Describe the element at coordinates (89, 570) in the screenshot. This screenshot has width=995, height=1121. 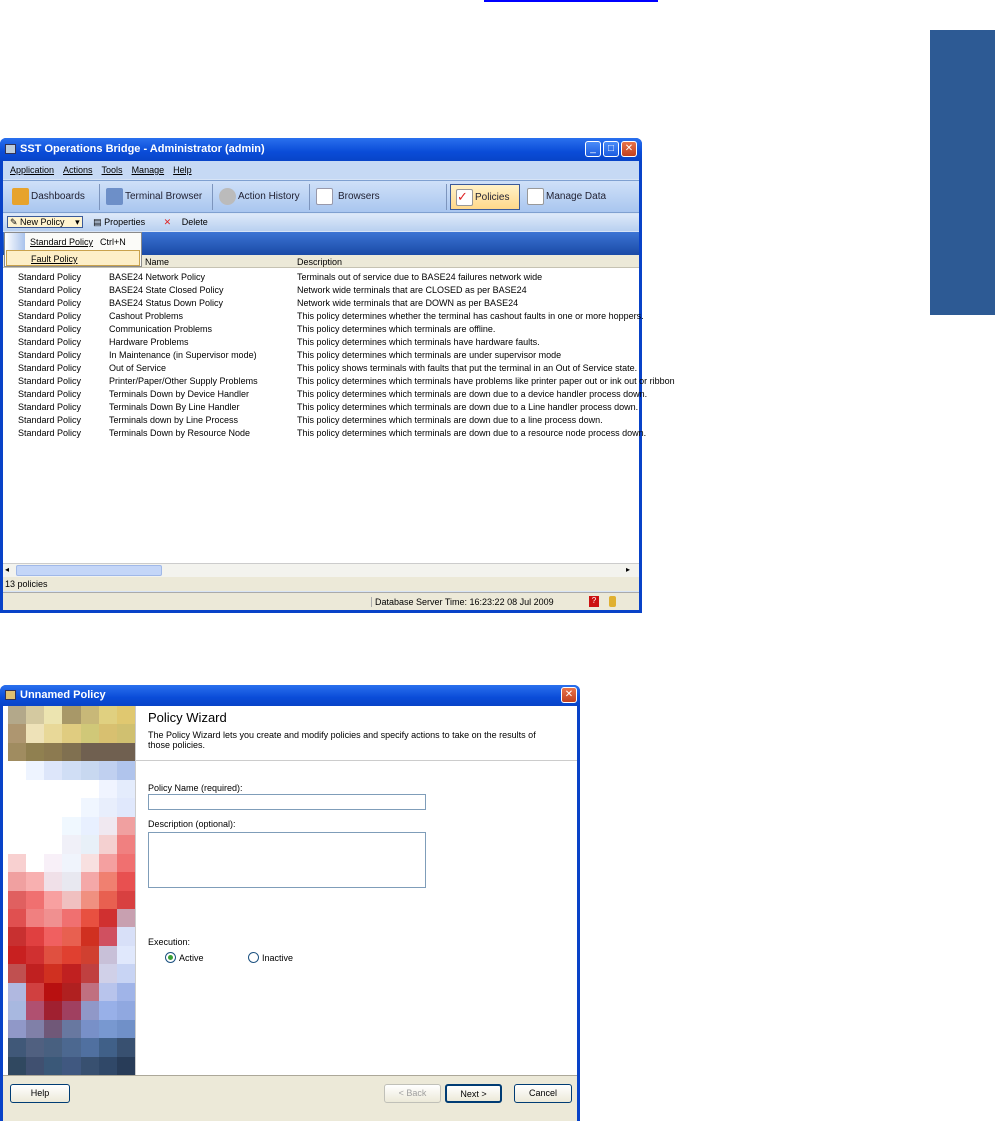
I see `scroll-thumb` at that location.